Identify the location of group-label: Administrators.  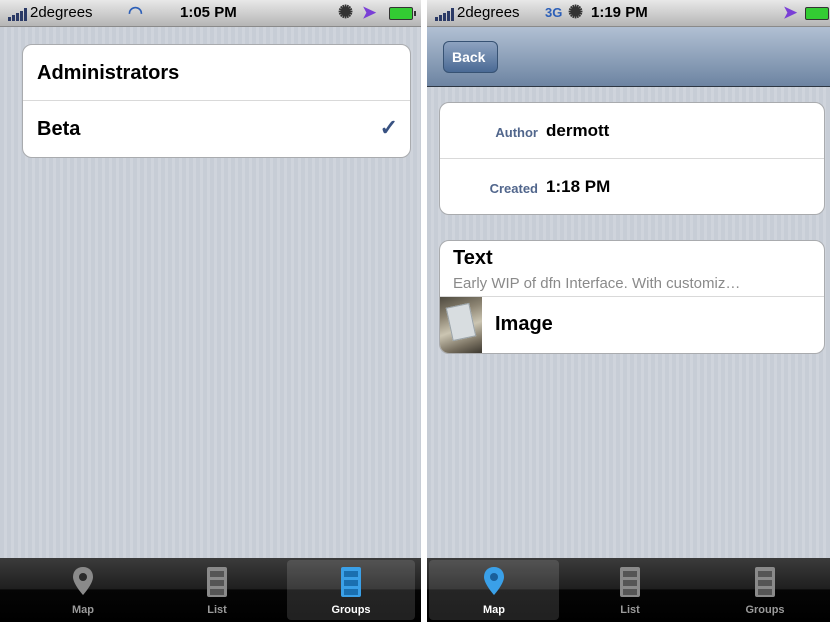
(108, 73).